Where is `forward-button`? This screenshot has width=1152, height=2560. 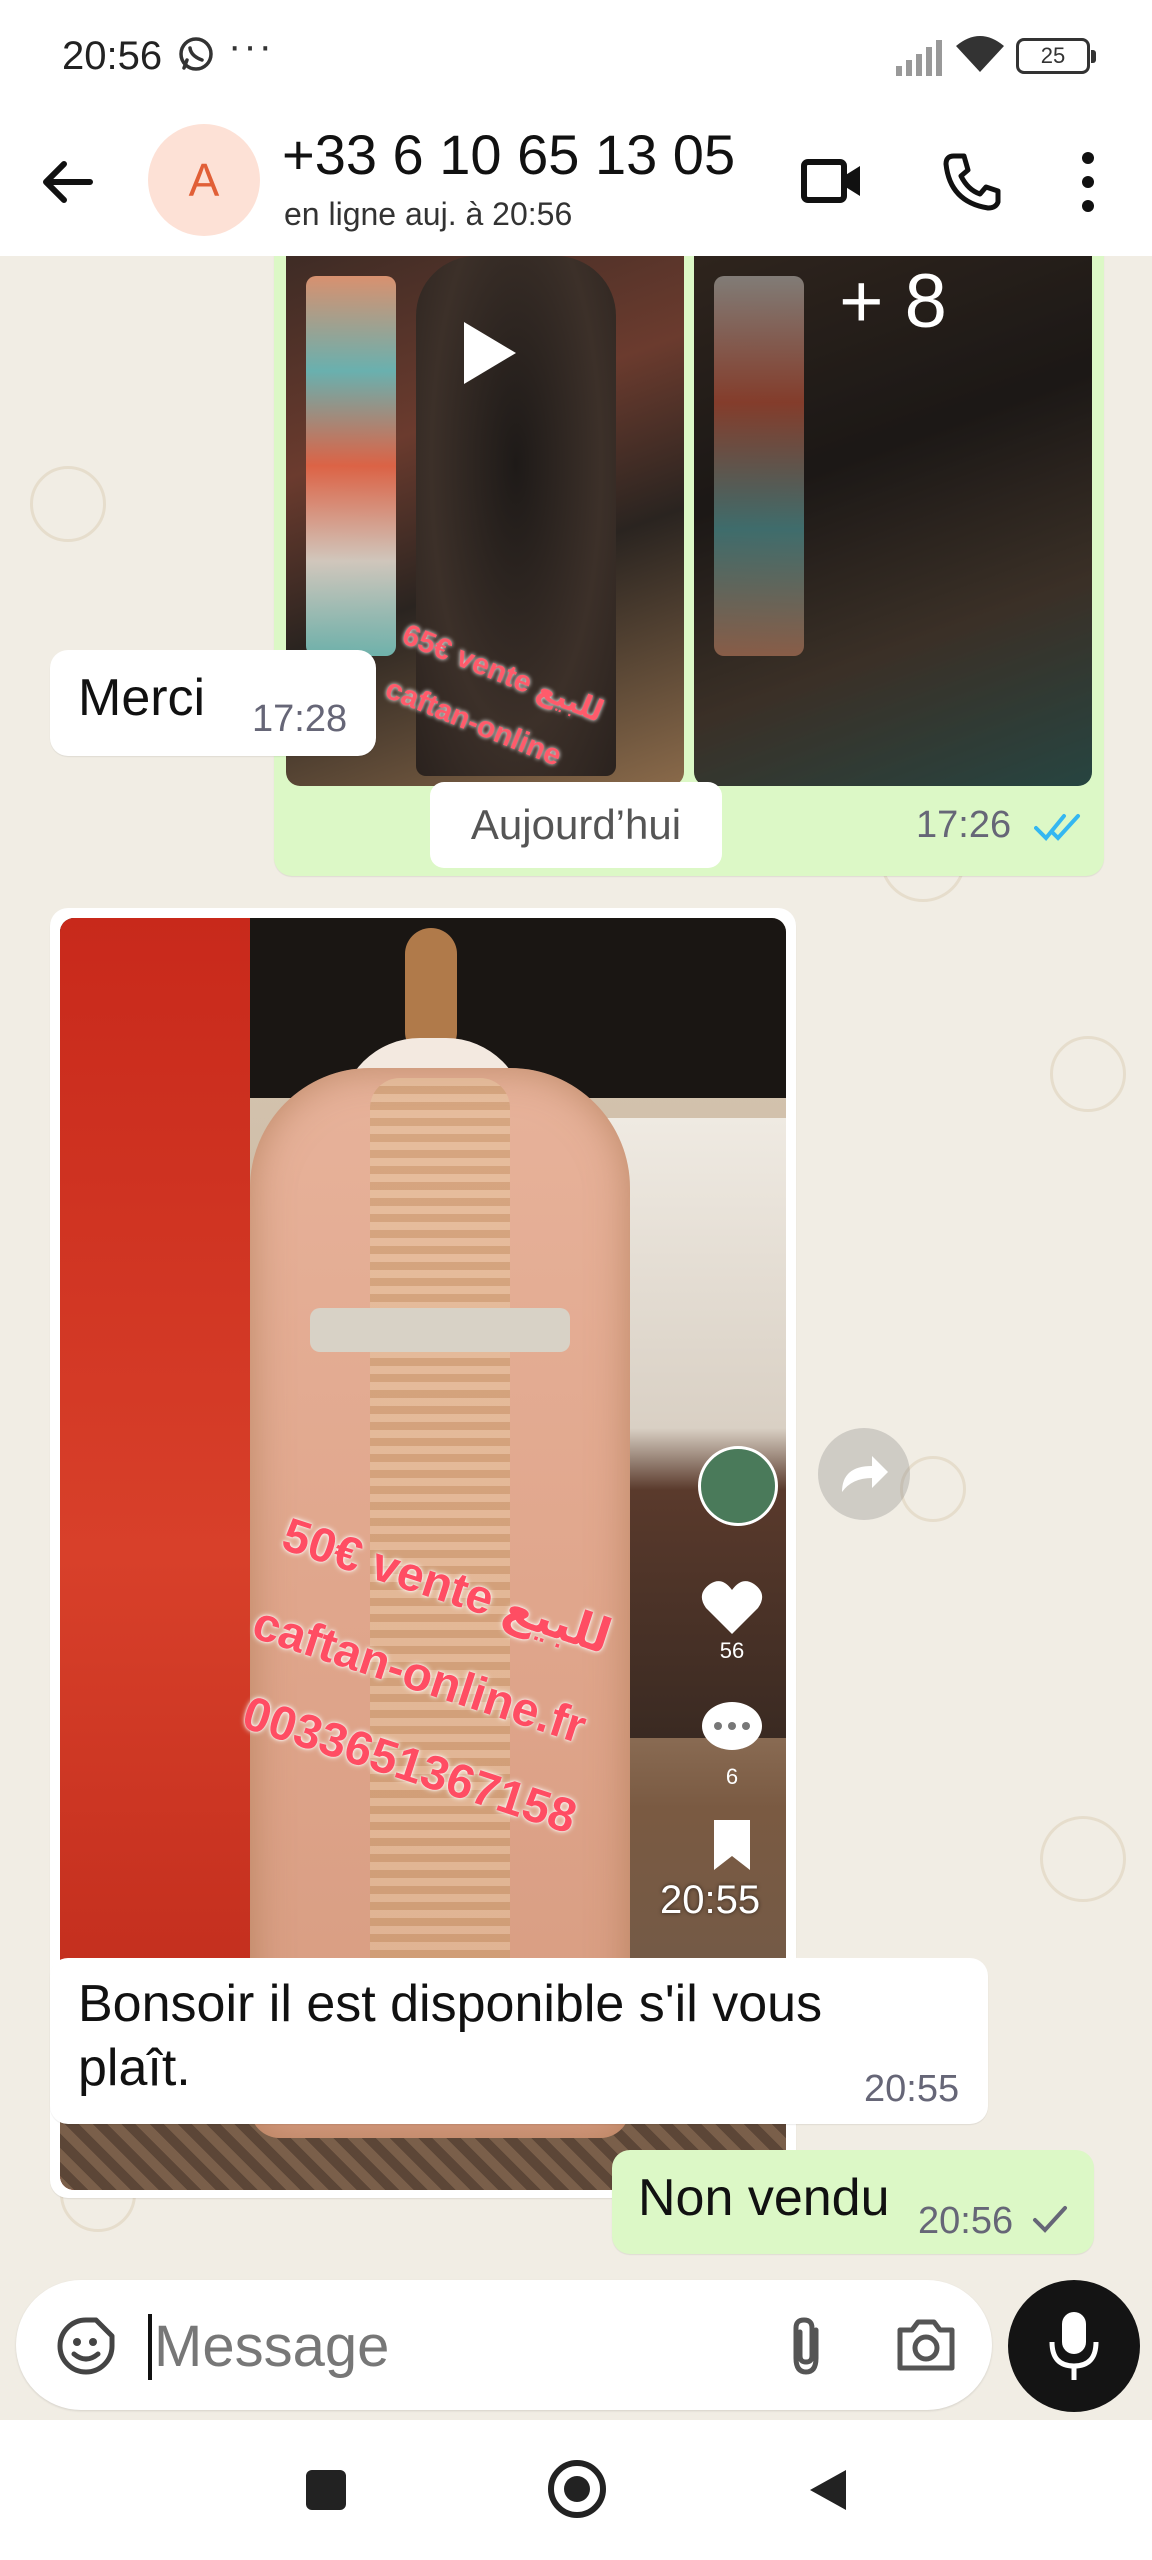 forward-button is located at coordinates (864, 1474).